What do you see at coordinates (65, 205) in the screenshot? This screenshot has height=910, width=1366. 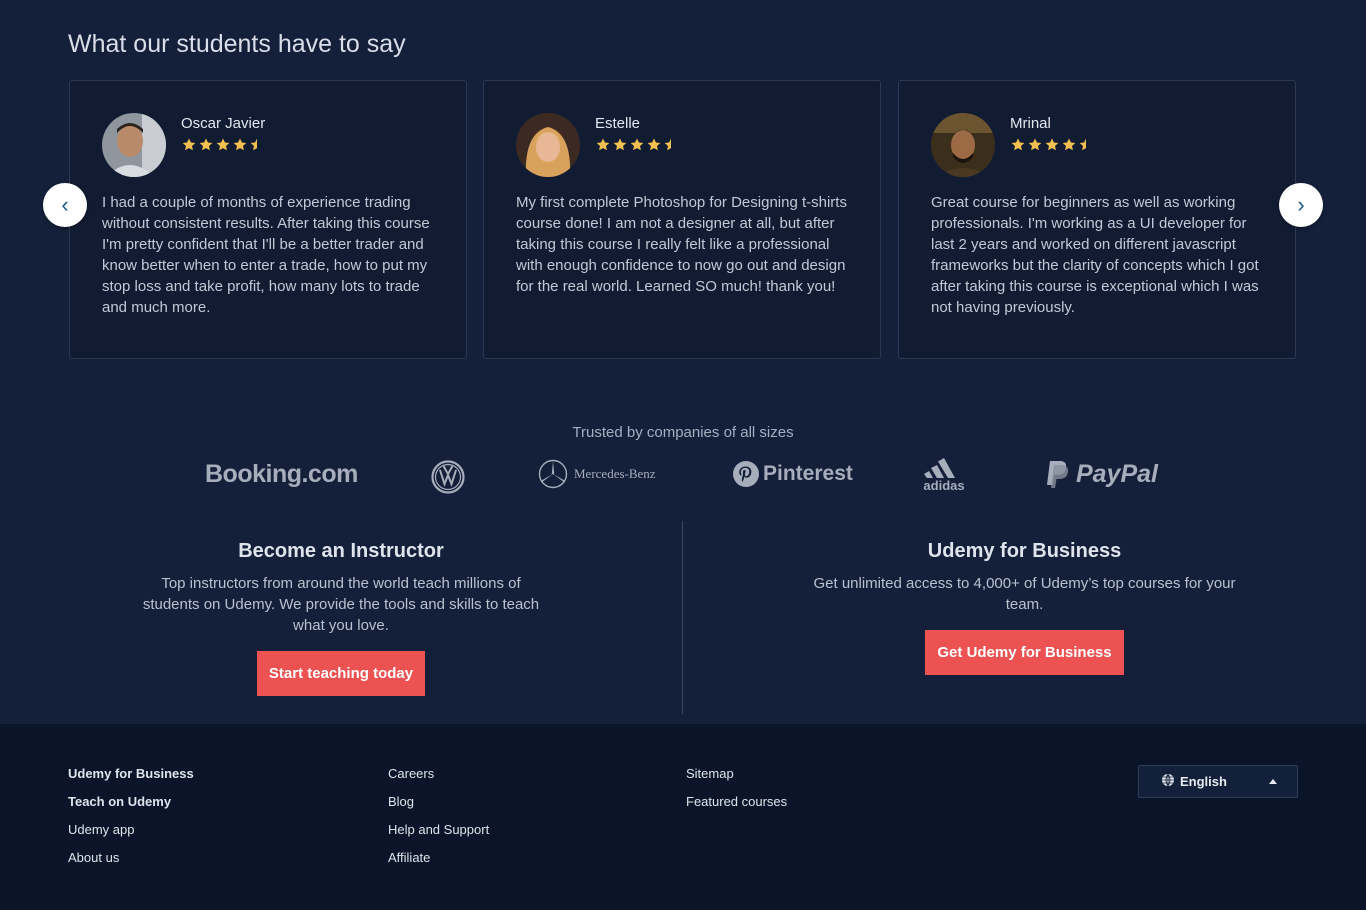 I see `carousel-prev-button: ‹` at bounding box center [65, 205].